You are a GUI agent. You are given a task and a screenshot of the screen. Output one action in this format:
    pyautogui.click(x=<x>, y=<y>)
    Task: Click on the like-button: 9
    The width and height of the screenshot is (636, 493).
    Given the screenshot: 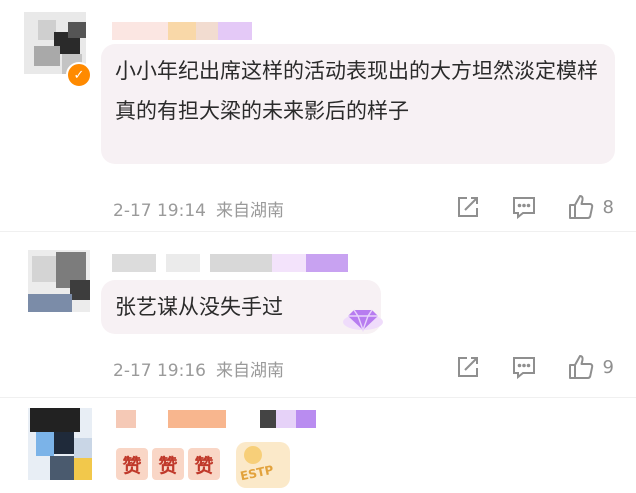 What is the action you would take?
    pyautogui.click(x=590, y=367)
    